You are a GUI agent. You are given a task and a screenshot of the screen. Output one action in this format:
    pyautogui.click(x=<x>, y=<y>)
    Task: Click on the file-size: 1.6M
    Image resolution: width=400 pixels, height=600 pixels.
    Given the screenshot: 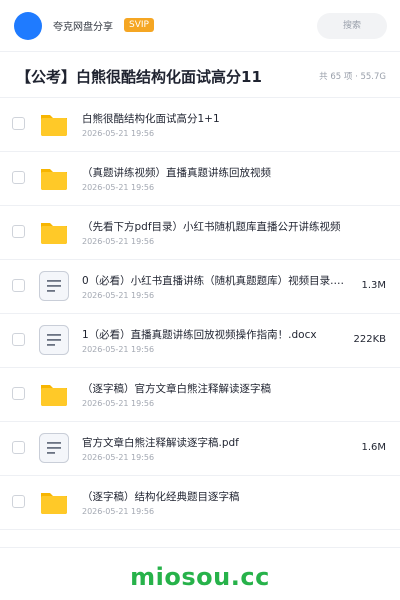 What is the action you would take?
    pyautogui.click(x=373, y=447)
    